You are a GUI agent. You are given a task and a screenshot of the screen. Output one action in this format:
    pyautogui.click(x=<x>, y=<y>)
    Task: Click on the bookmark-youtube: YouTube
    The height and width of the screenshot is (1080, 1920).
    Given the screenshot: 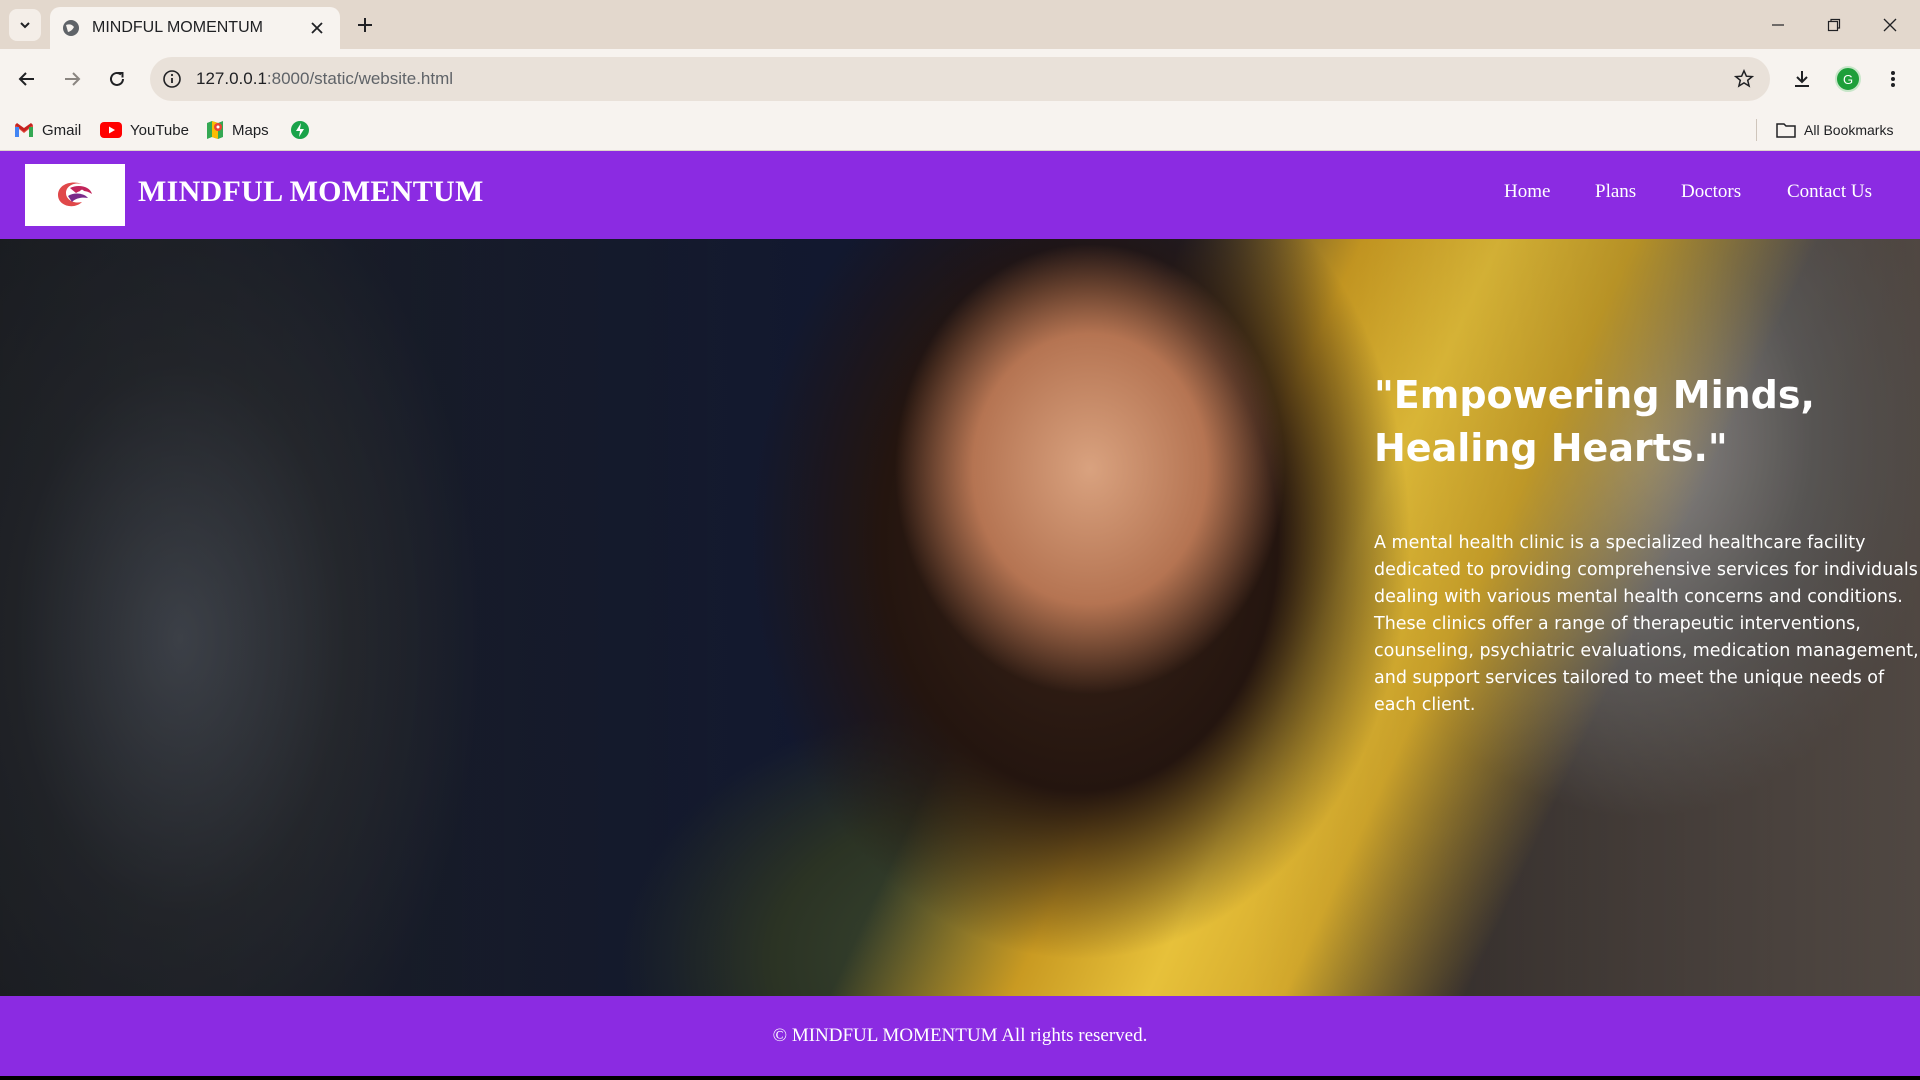 What is the action you would take?
    pyautogui.click(x=144, y=130)
    